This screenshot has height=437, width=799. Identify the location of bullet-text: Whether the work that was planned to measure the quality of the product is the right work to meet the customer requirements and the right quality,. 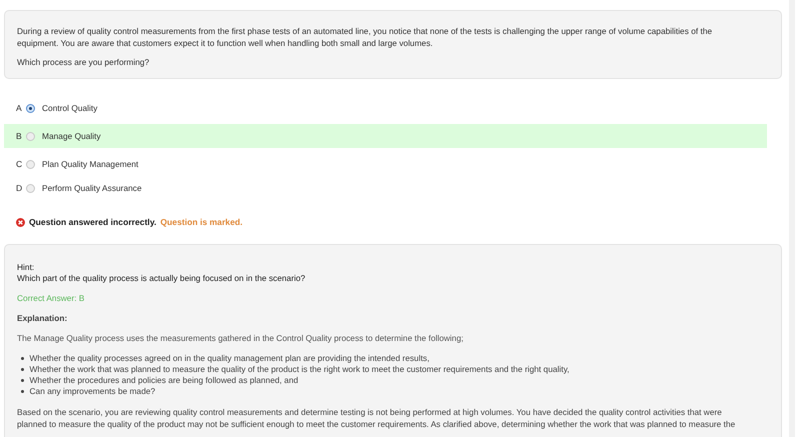
(300, 369).